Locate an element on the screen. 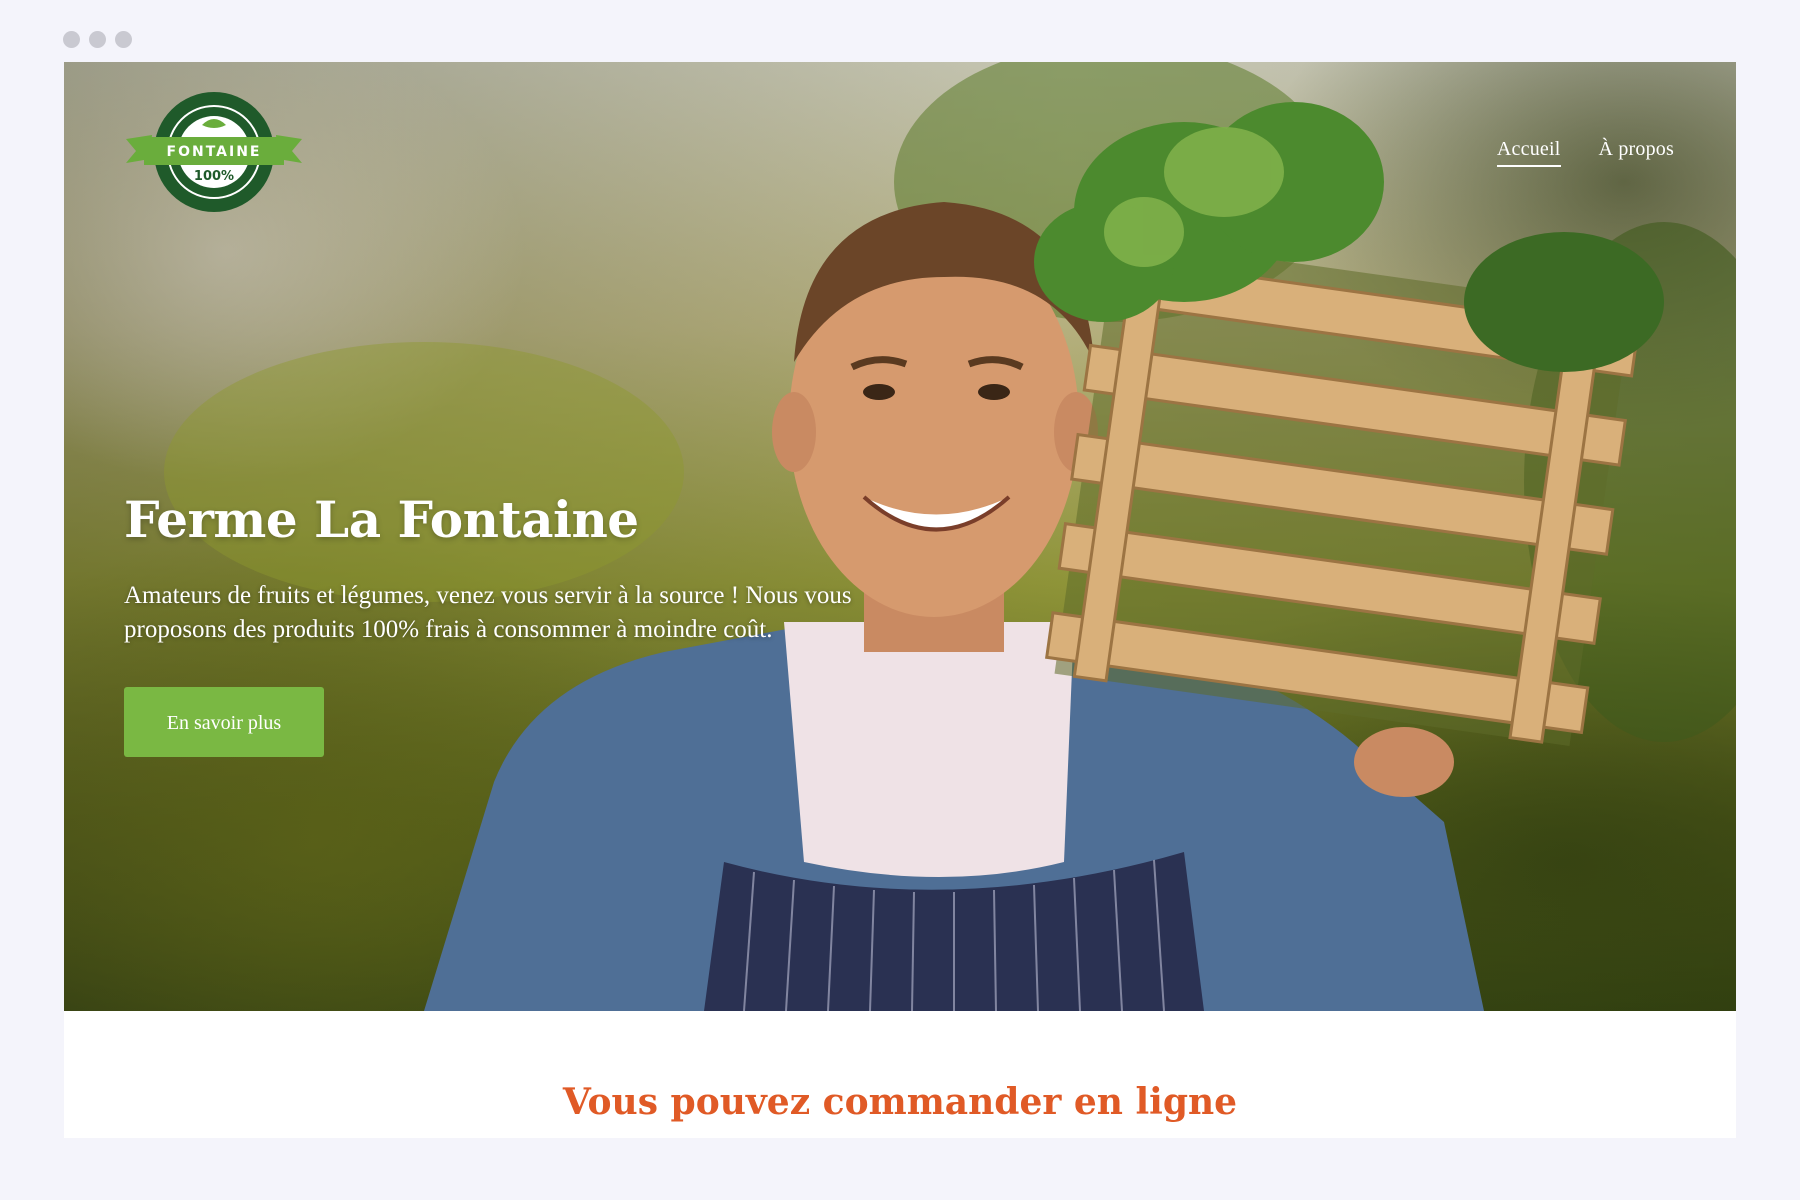 Image resolution: width=1800 pixels, height=1200 pixels. hero-title: Ferme La Fontaine is located at coordinates (381, 519).